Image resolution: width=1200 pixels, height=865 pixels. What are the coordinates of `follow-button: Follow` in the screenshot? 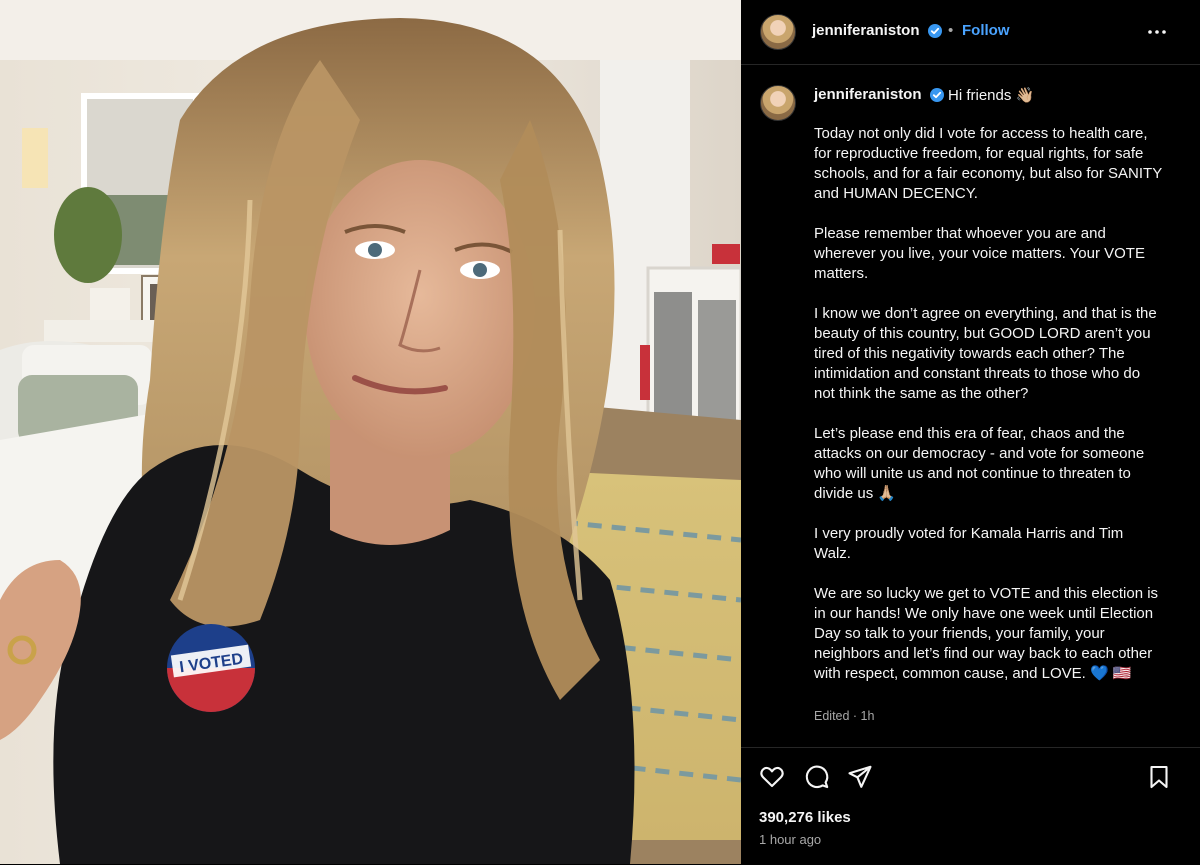 It's located at (986, 30).